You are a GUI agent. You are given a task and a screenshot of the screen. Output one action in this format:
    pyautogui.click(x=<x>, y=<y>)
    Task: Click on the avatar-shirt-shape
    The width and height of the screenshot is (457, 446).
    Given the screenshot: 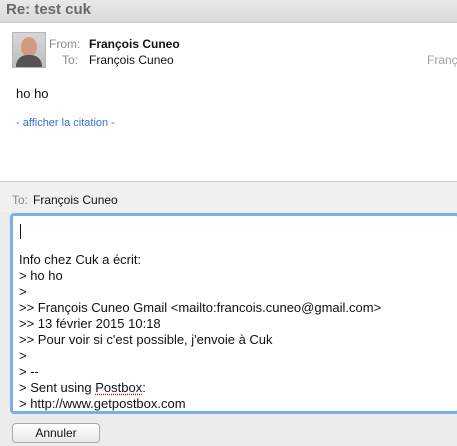 What is the action you would take?
    pyautogui.click(x=29, y=61)
    